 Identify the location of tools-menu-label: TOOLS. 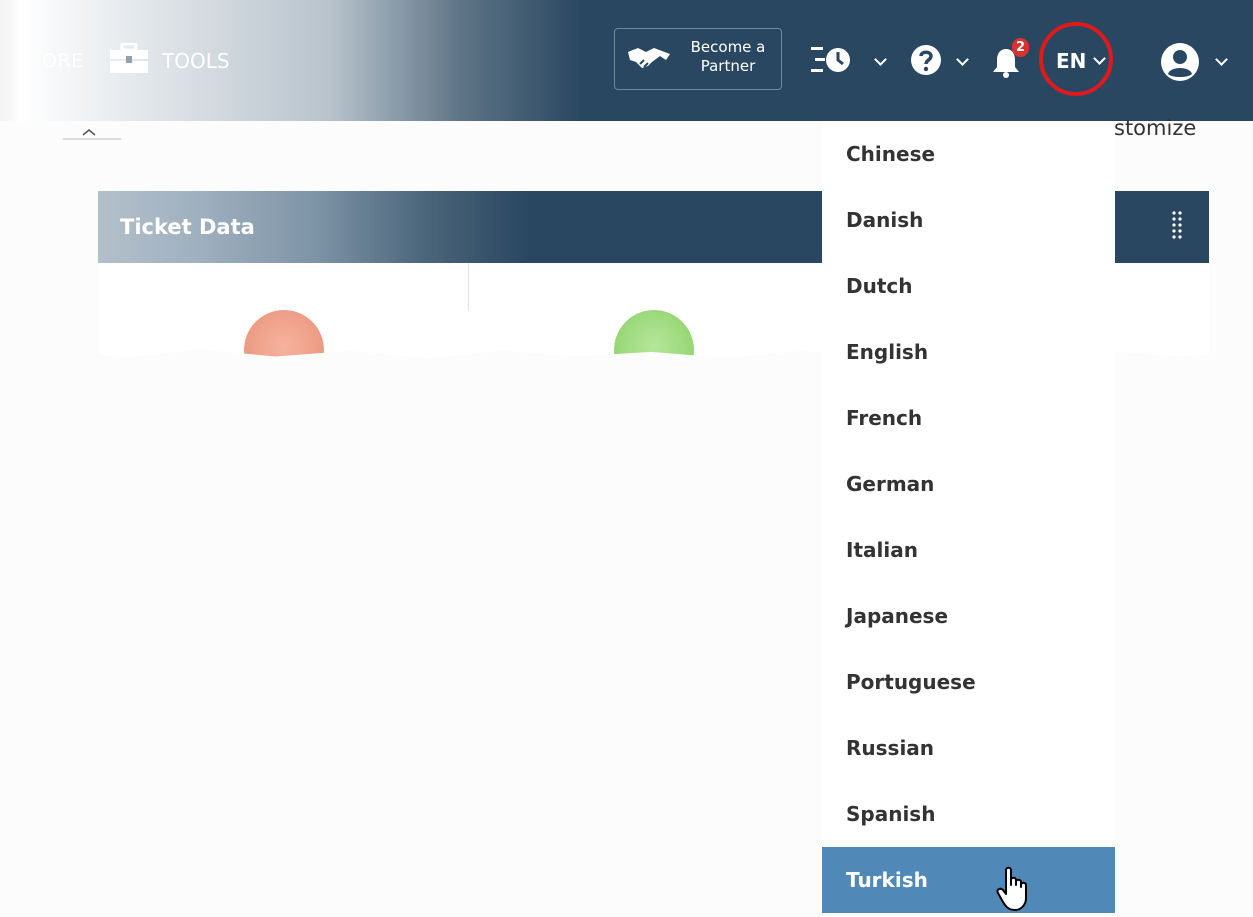
(196, 61).